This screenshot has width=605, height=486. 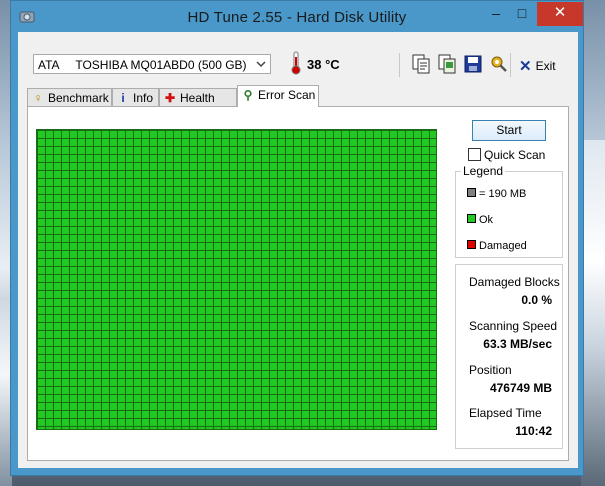 What do you see at coordinates (483, 171) in the screenshot?
I see `legend-title: Legend` at bounding box center [483, 171].